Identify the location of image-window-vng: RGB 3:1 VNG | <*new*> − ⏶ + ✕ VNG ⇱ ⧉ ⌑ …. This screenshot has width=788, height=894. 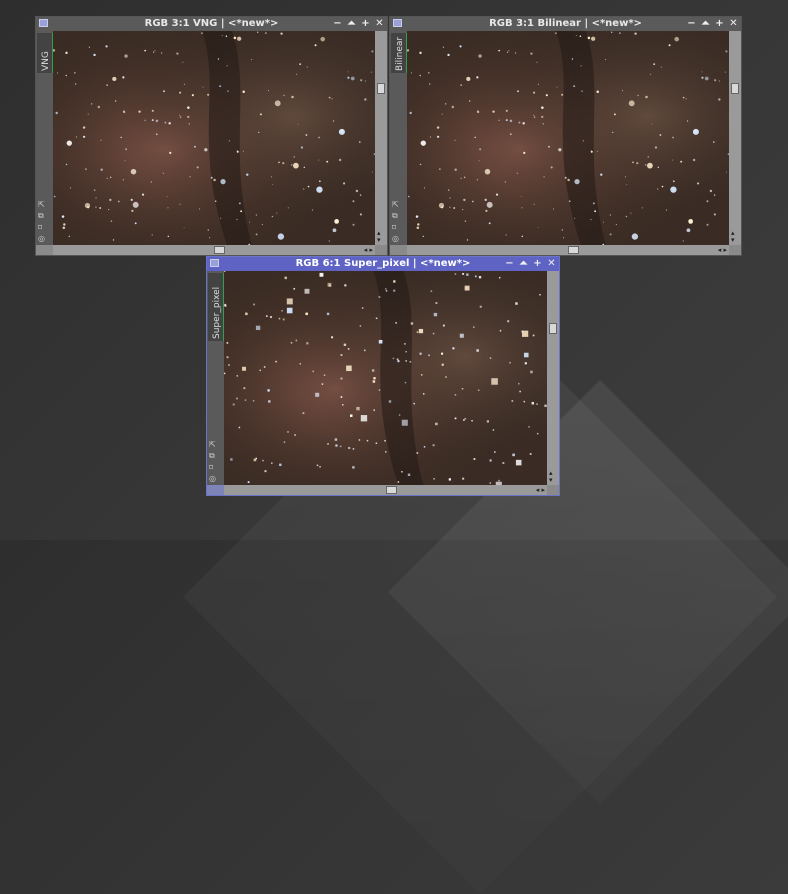
(211, 136).